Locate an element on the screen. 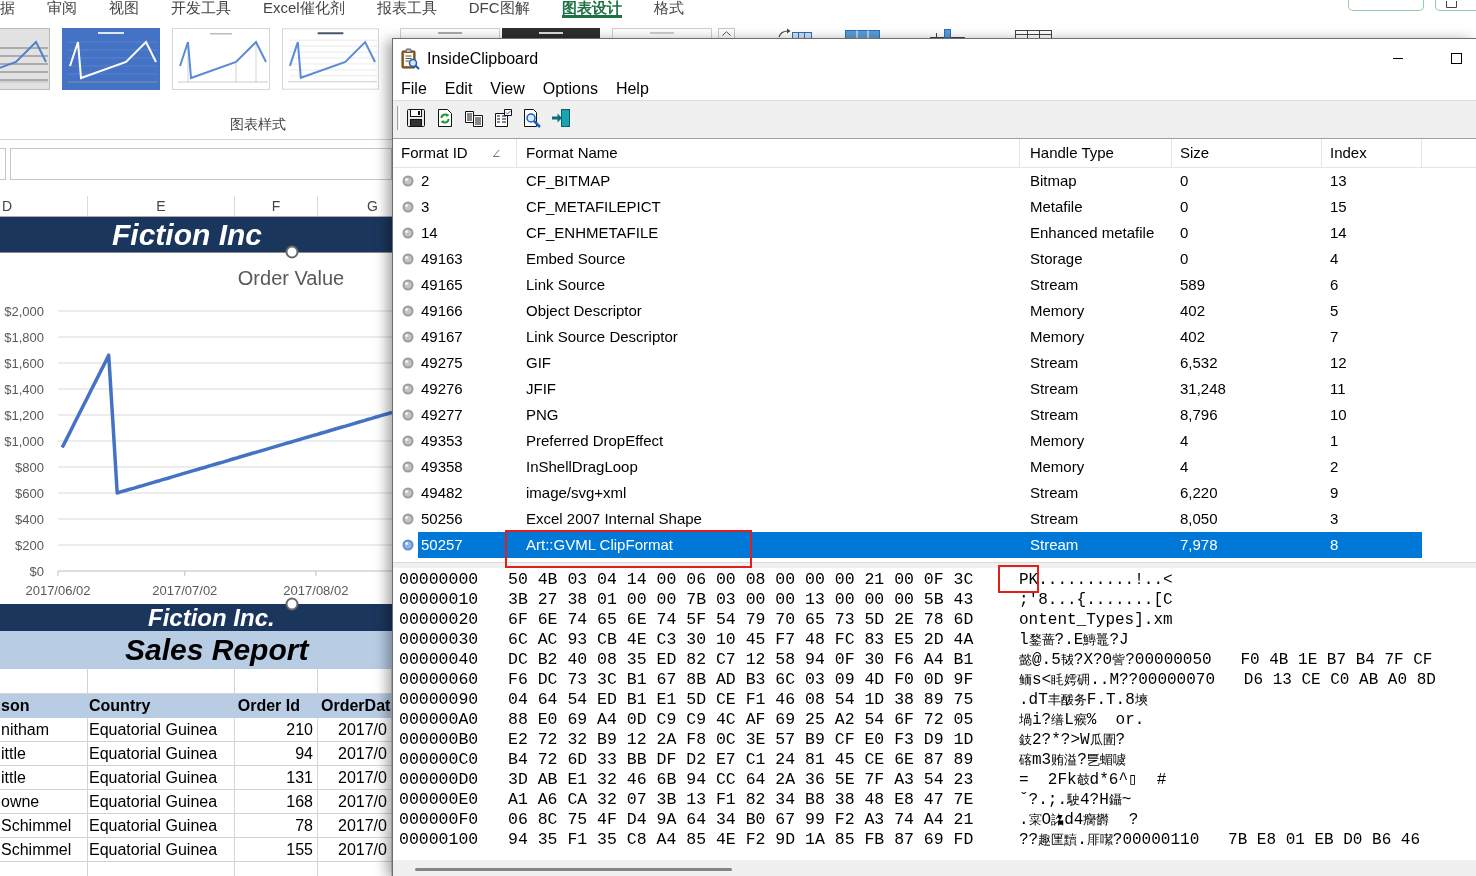 Image resolution: width=1476 pixels, height=876 pixels. list-row: 49276 JFIF Stream 31,248 11 is located at coordinates (920, 389).